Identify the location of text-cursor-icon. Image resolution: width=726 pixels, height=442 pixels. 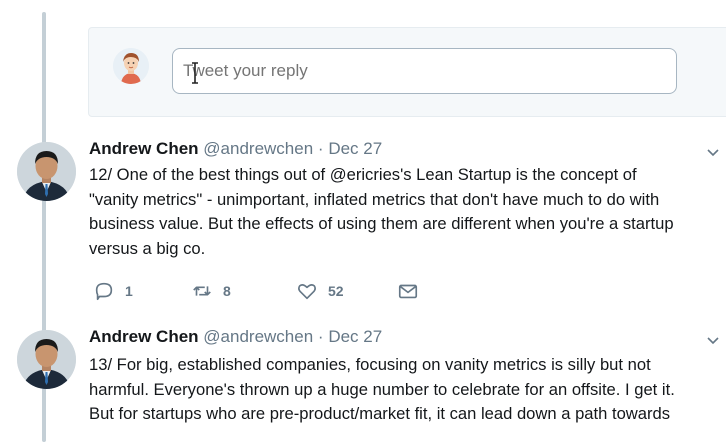
(195, 73).